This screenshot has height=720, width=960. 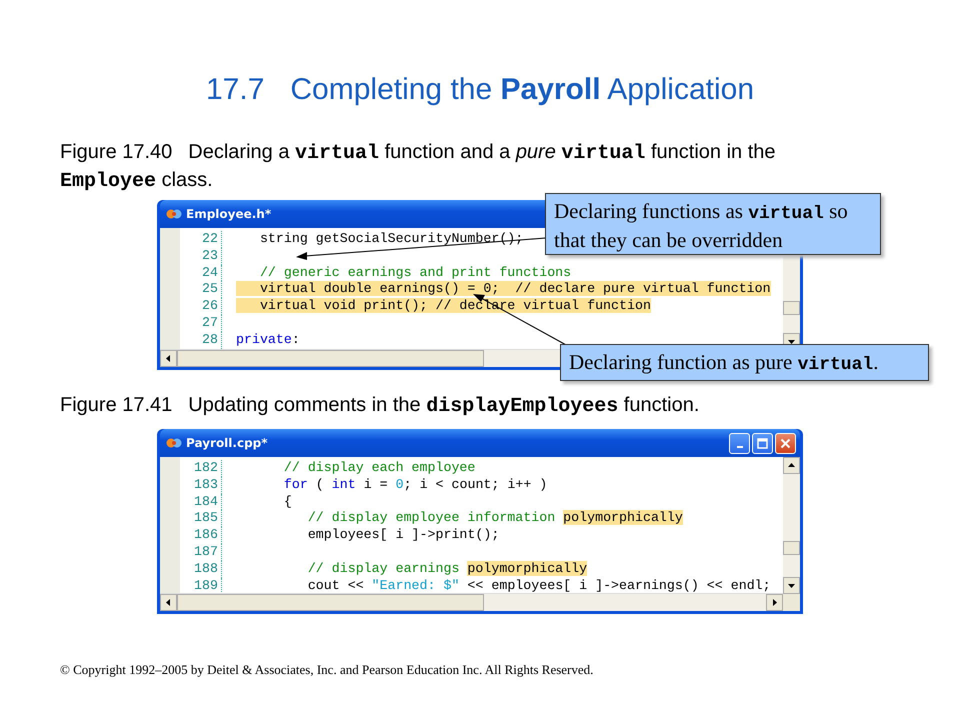 What do you see at coordinates (418, 167) in the screenshot?
I see `figure-caption: Figure 17.40 Declaring a virtual function and a pure virtual function in the Employee class.` at bounding box center [418, 167].